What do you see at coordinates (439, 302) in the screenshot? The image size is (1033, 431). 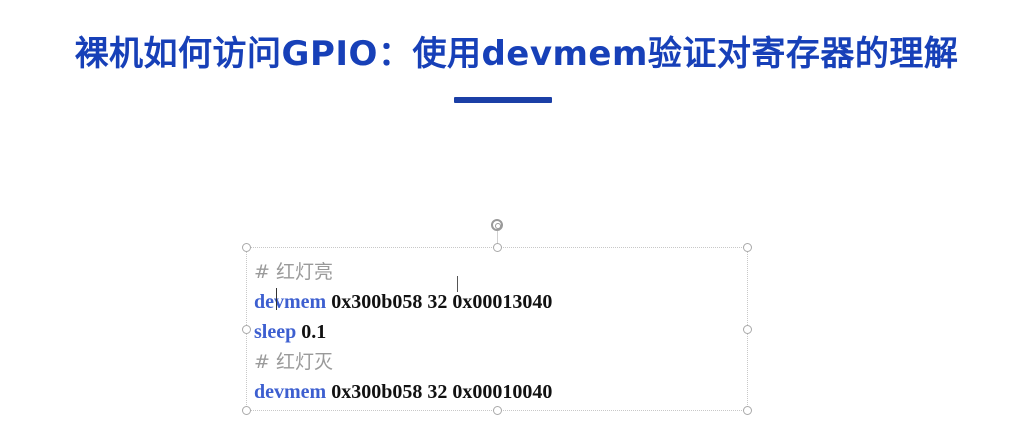 I see `command-args: 0x300b058 32 0x00013040` at bounding box center [439, 302].